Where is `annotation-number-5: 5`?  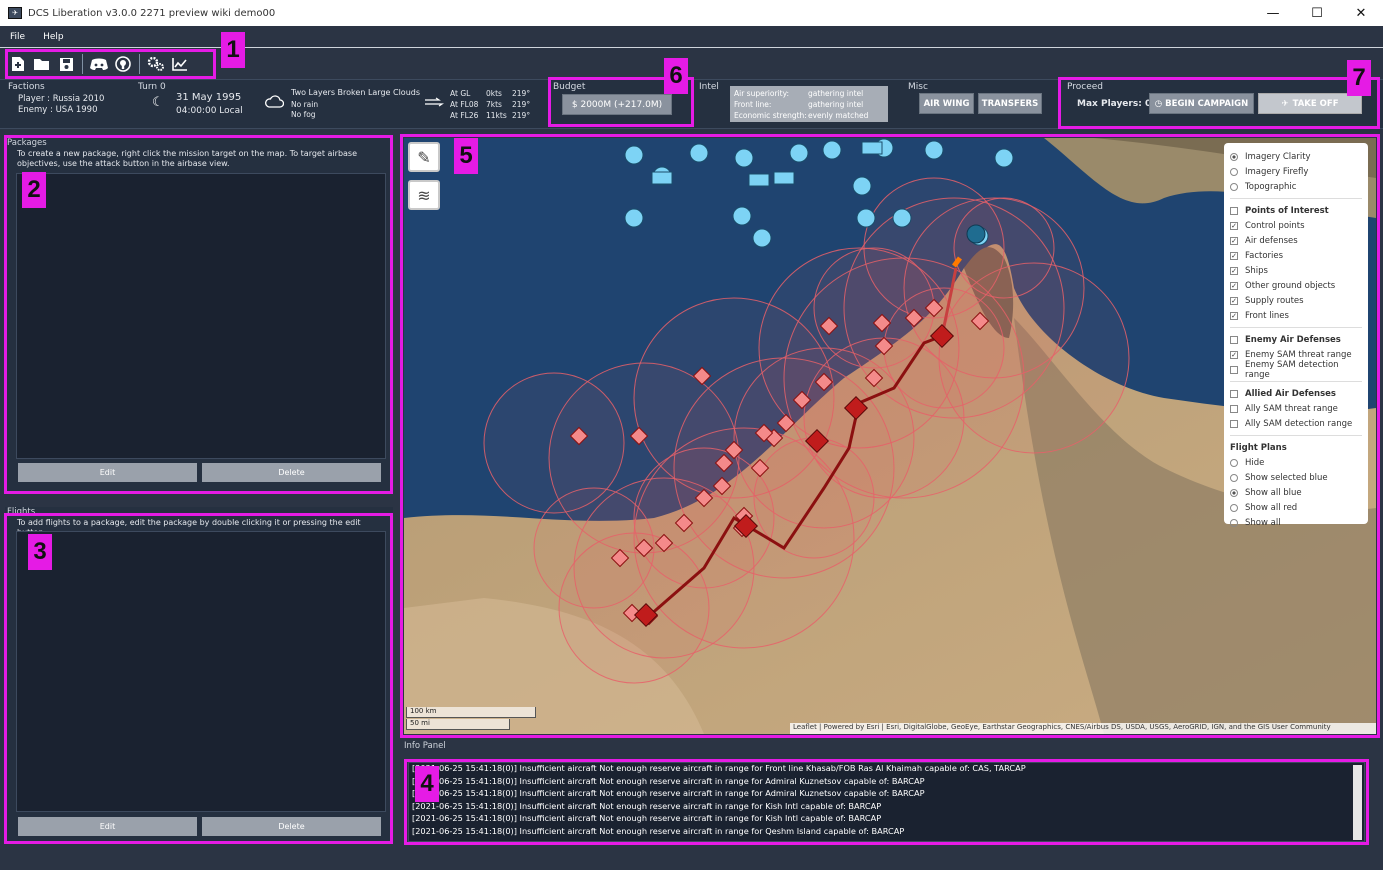
annotation-number-5: 5 is located at coordinates (466, 156).